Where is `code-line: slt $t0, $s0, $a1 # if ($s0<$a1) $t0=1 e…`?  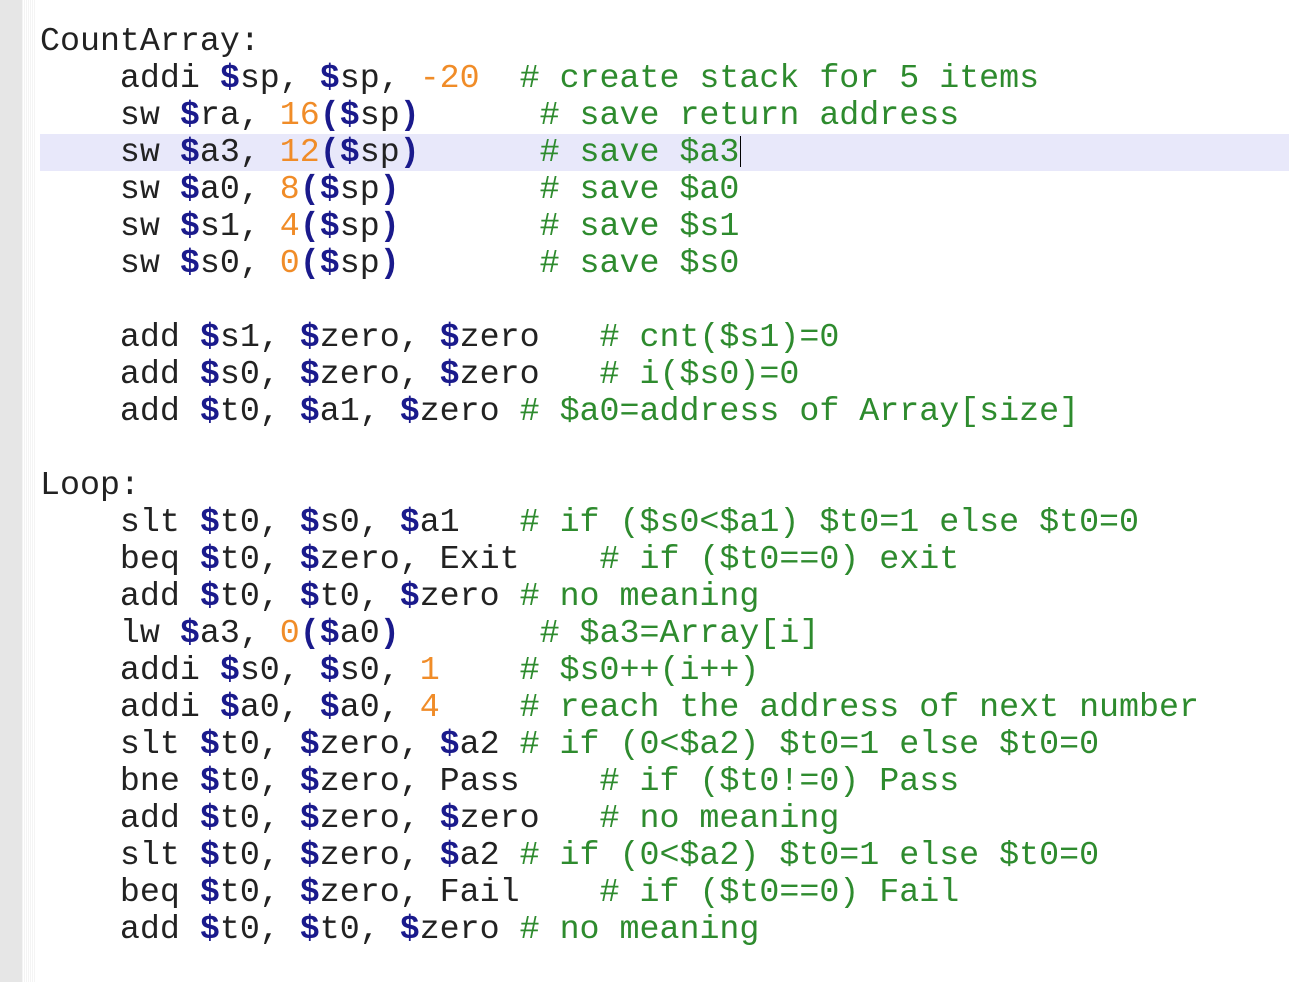 code-line: slt $t0, $s0, $a1 # if ($s0<$a1) $t0=1 e… is located at coordinates (664, 522).